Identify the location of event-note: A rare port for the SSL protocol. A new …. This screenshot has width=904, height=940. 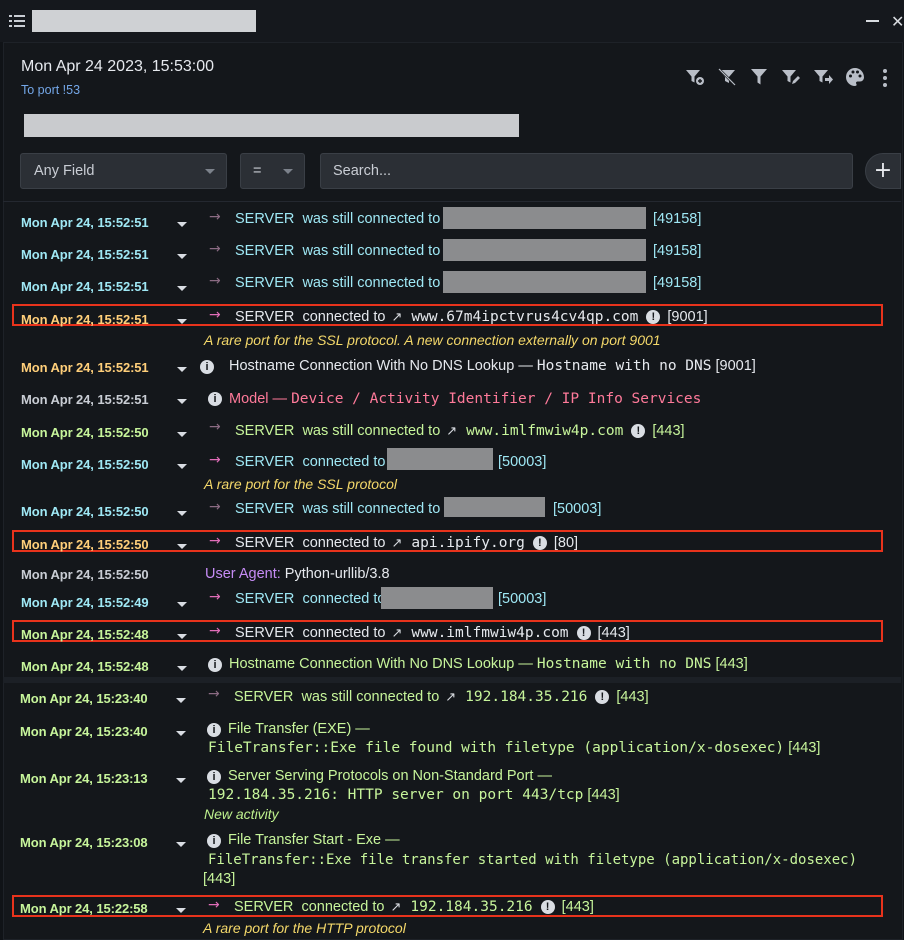
(432, 340).